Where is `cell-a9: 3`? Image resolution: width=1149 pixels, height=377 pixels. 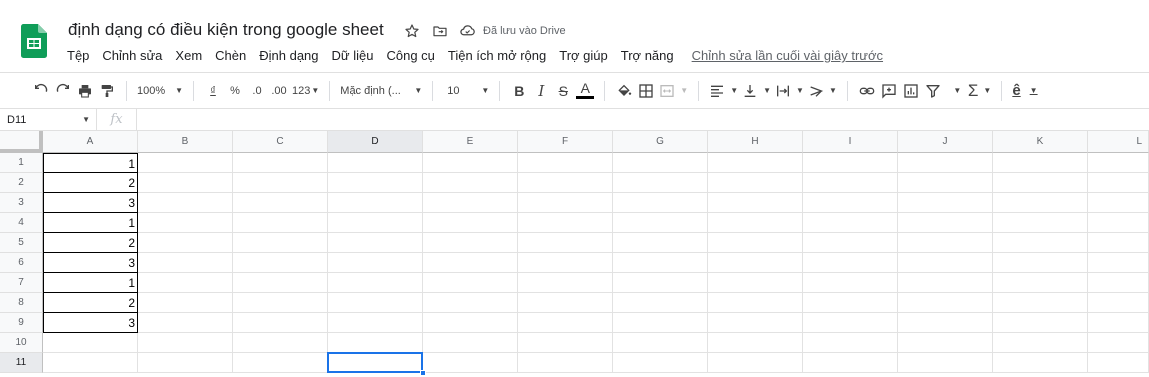
cell-a9: 3 is located at coordinates (90, 323).